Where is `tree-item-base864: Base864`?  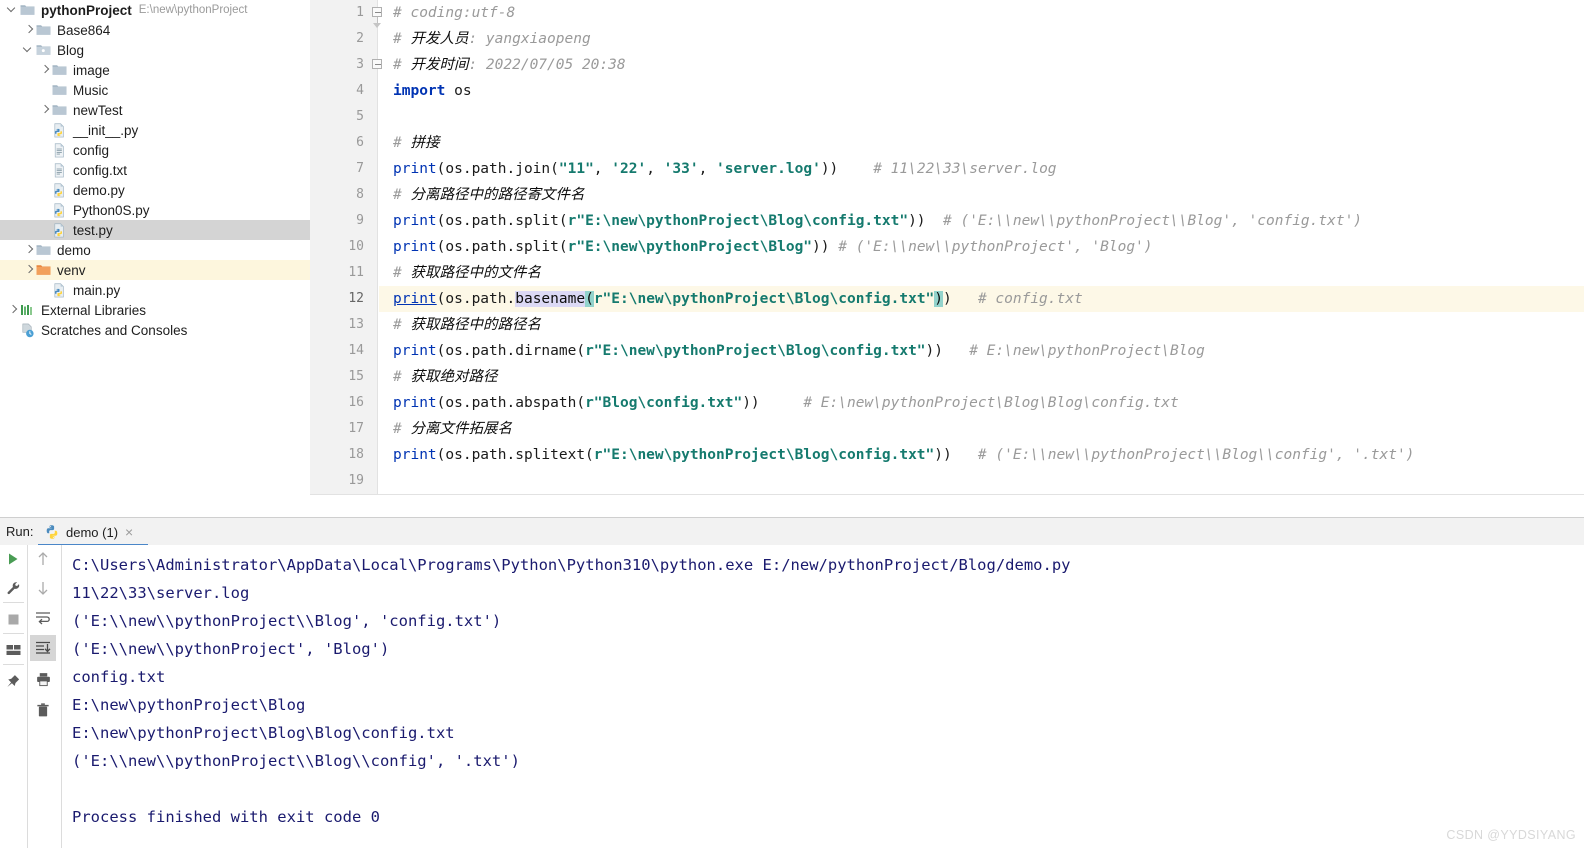 tree-item-base864: Base864 is located at coordinates (155, 30).